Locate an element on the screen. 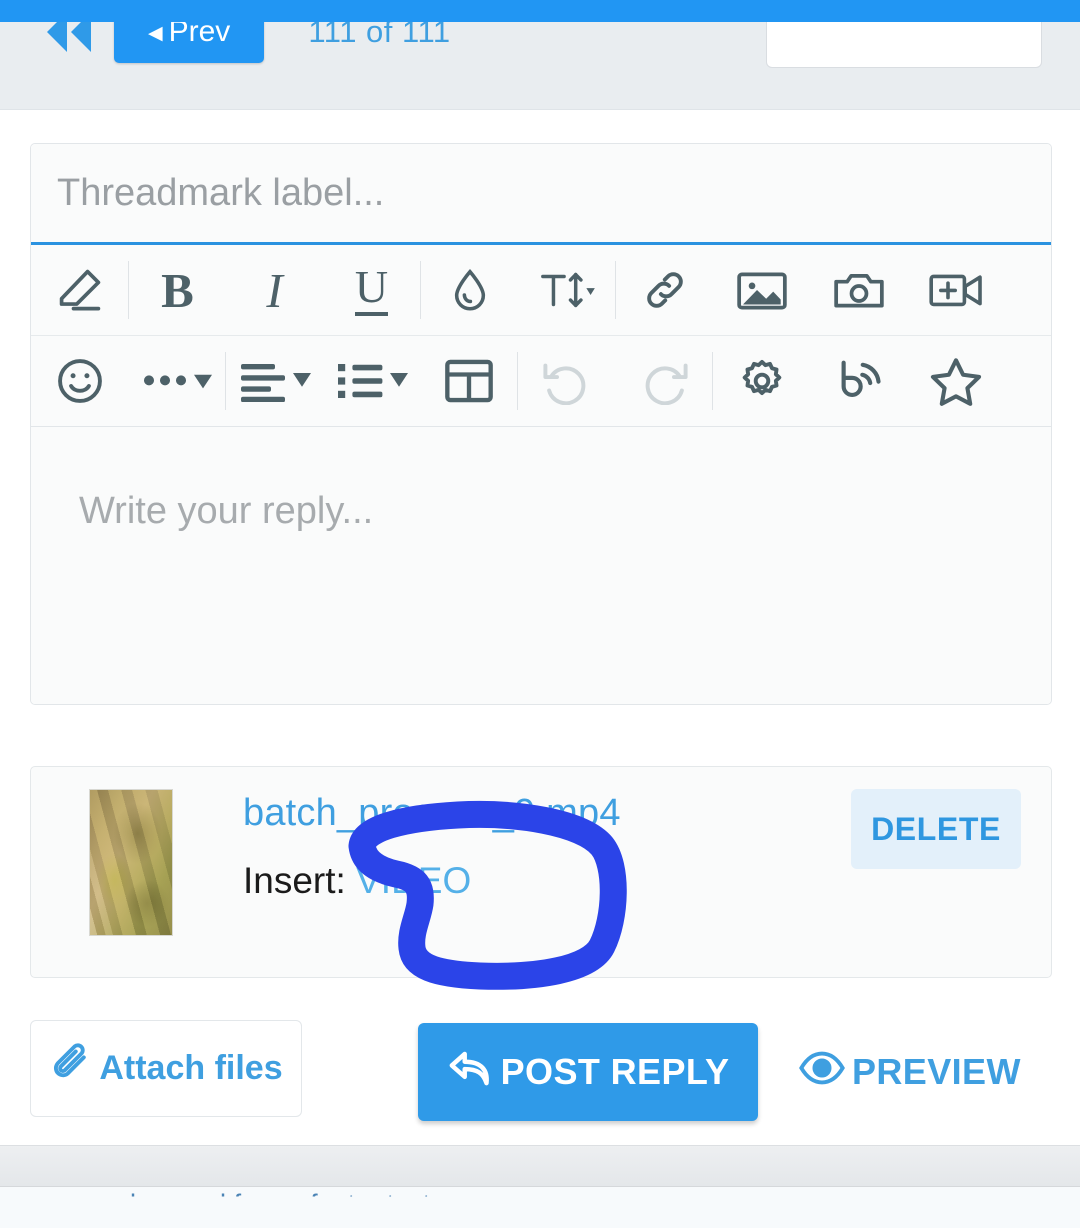 The width and height of the screenshot is (1080, 1228). redo-icon is located at coordinates (663, 381).